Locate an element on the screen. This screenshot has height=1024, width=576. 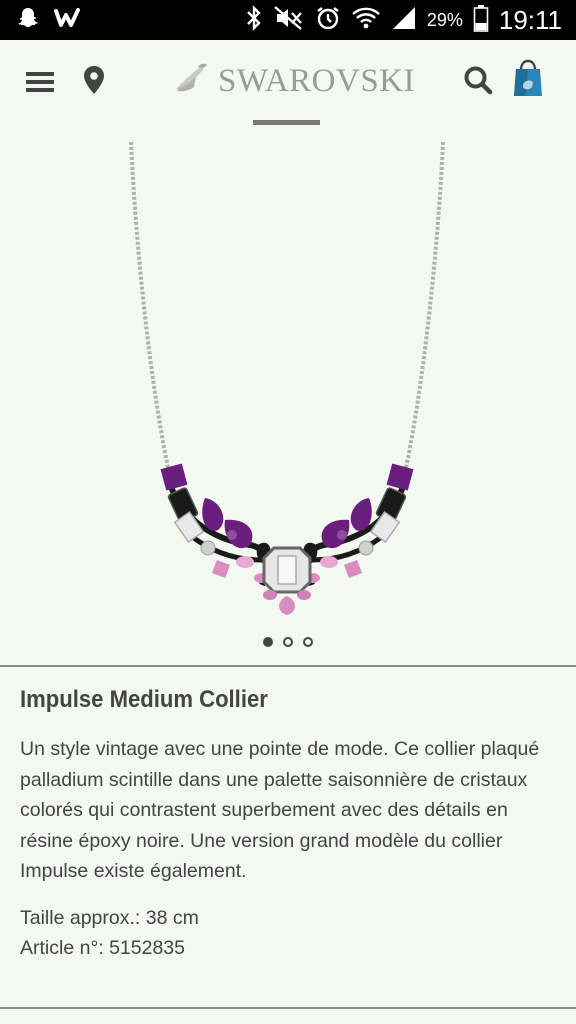
battery-icon is located at coordinates (481, 20).